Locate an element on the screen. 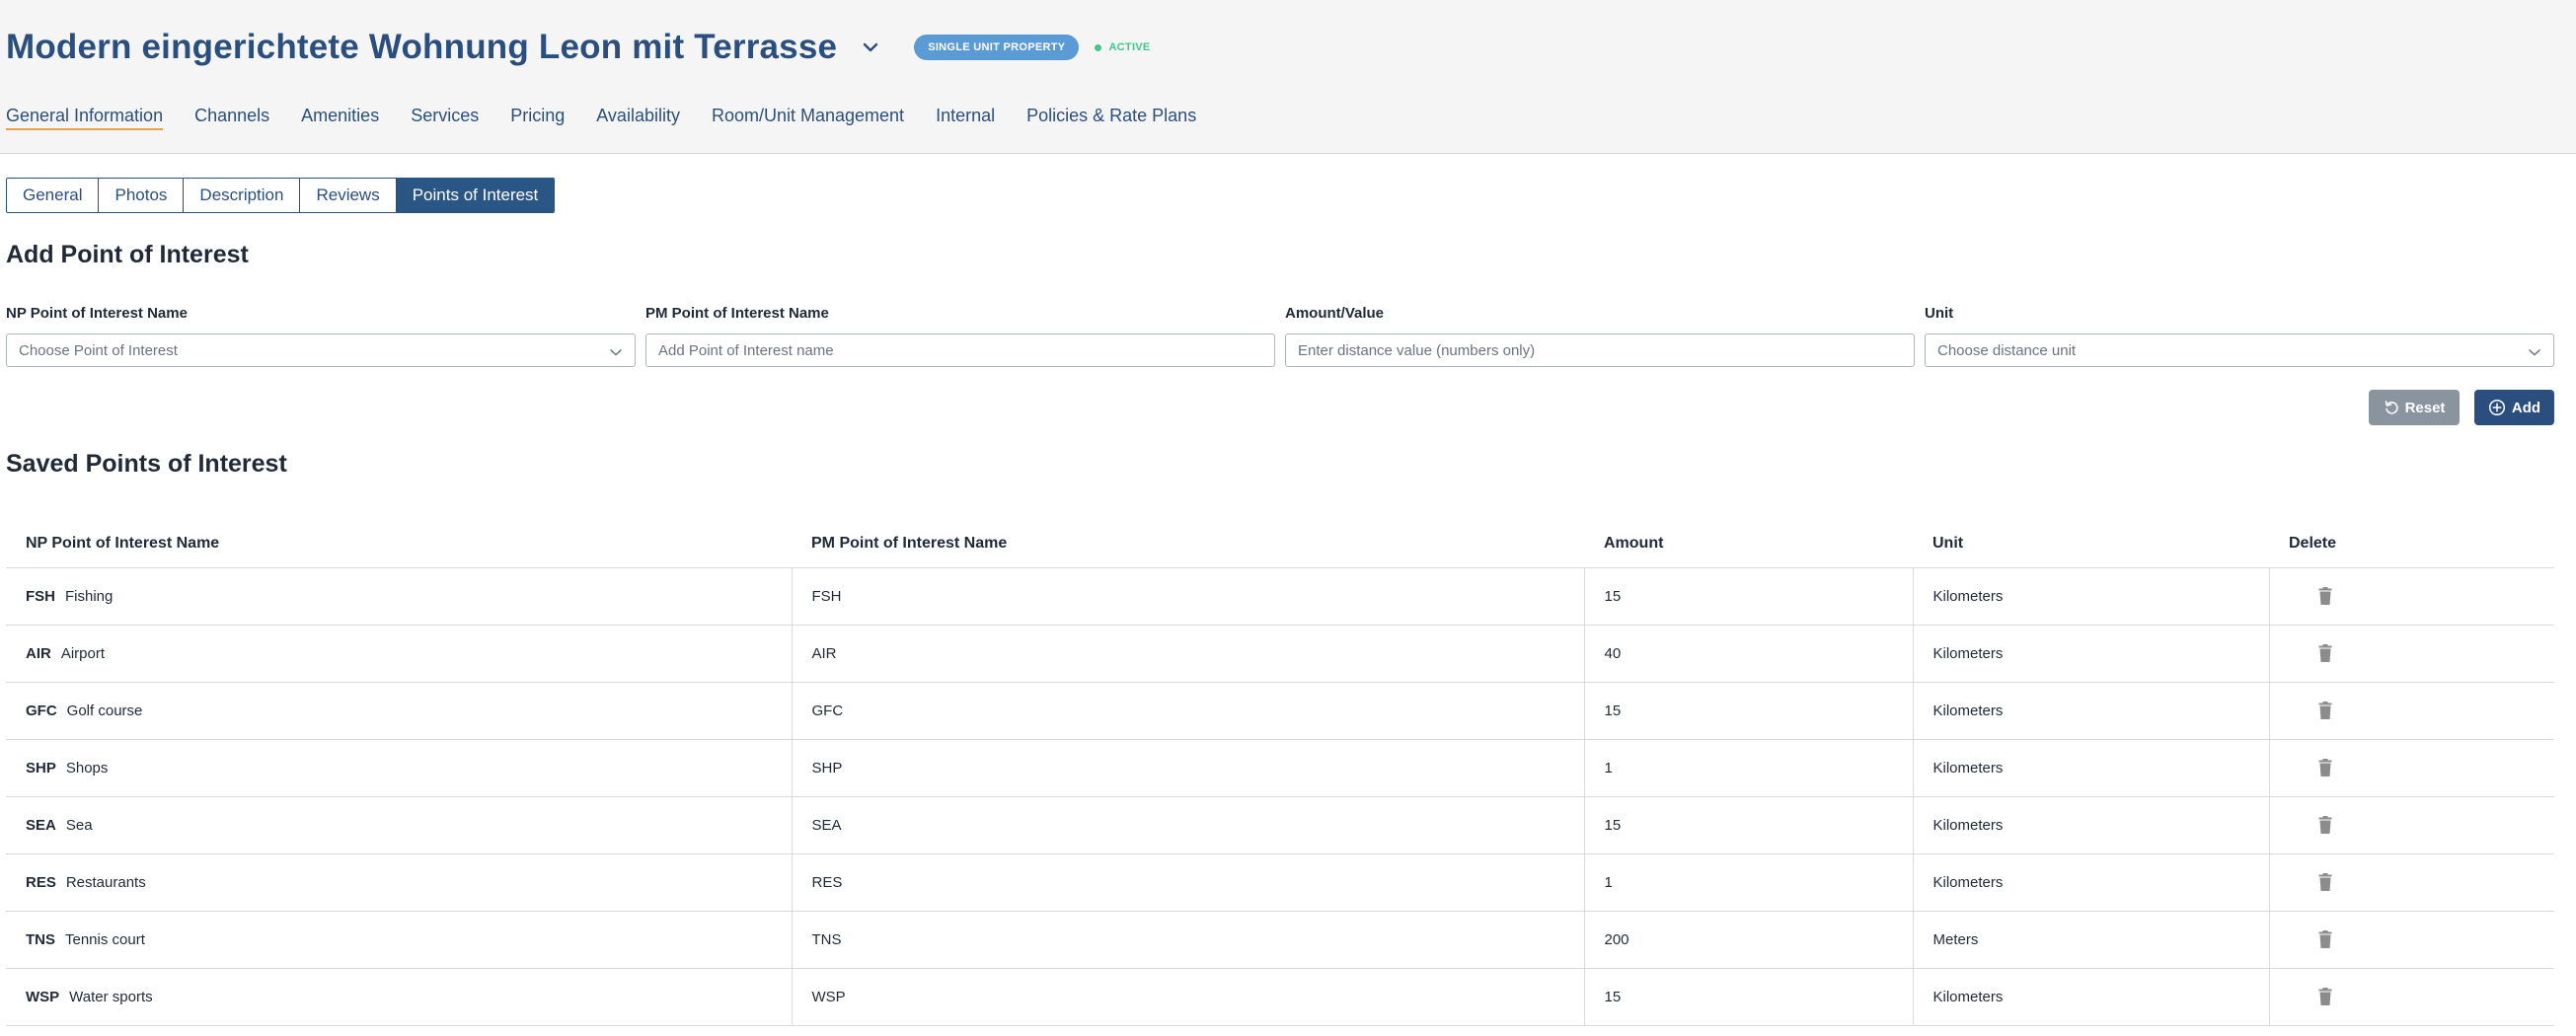  pm-poi-input: Add Point of Interest name is located at coordinates (960, 350).